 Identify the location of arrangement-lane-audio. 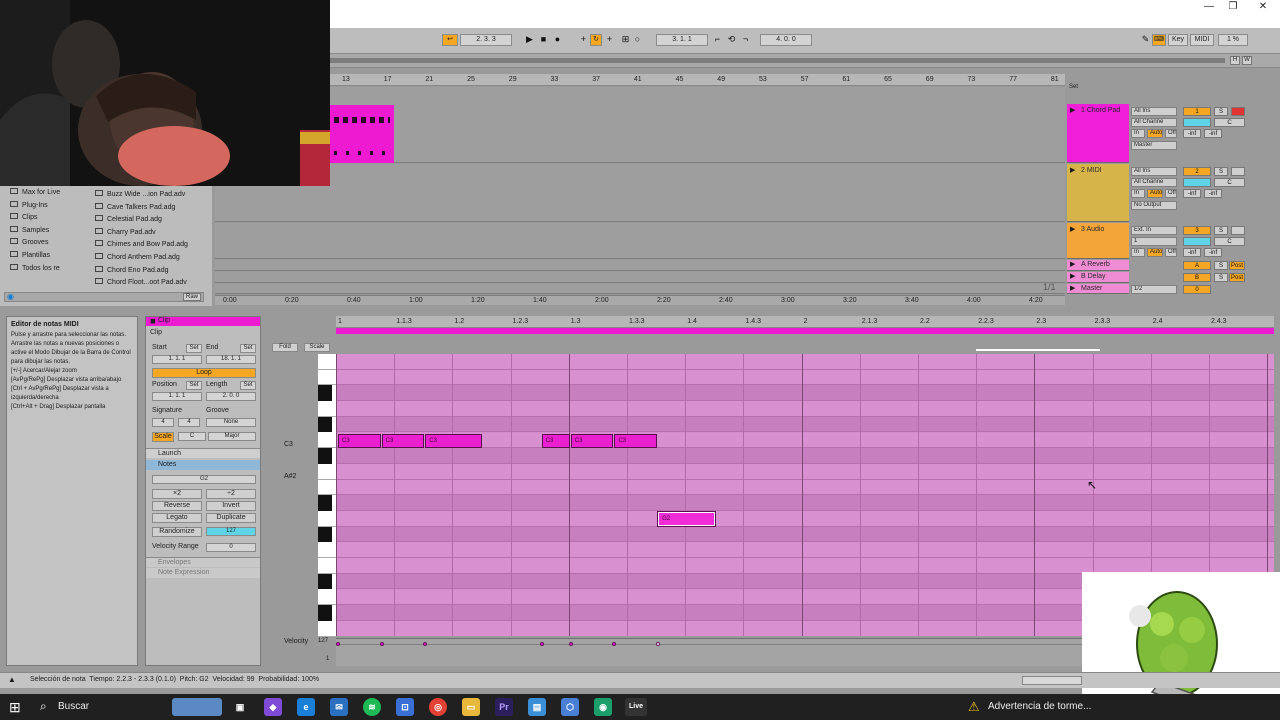
(640, 241).